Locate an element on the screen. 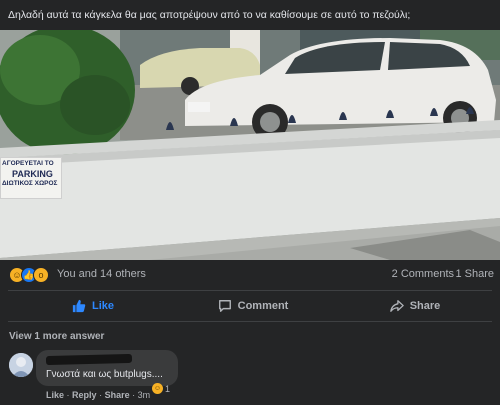 The width and height of the screenshot is (500, 405). like-label: Like is located at coordinates (102, 306).